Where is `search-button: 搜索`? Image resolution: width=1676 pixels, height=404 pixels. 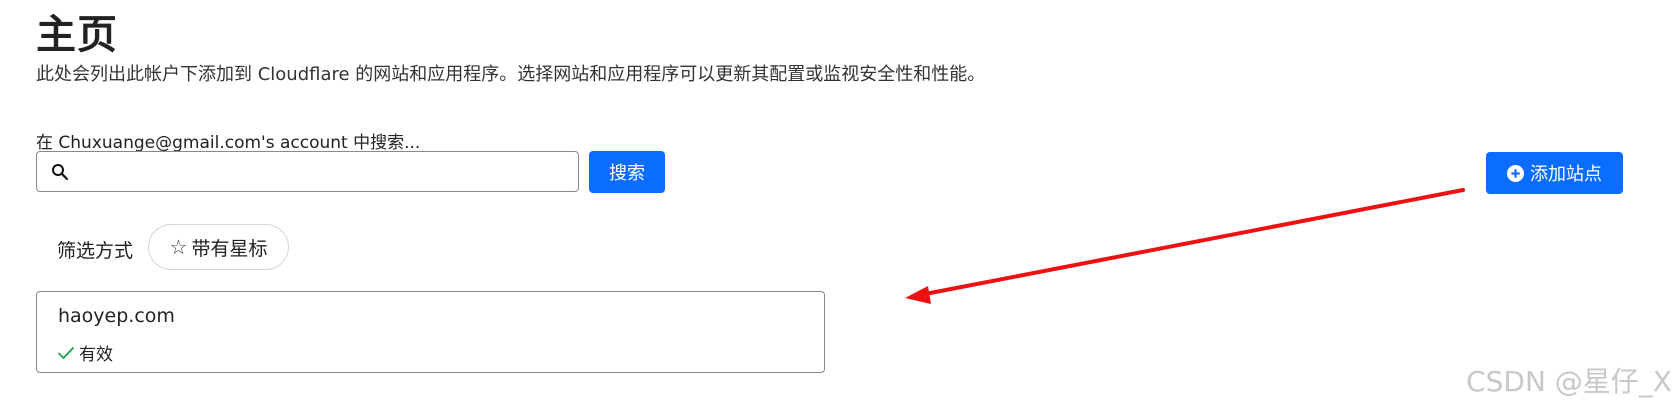 search-button: 搜索 is located at coordinates (627, 172).